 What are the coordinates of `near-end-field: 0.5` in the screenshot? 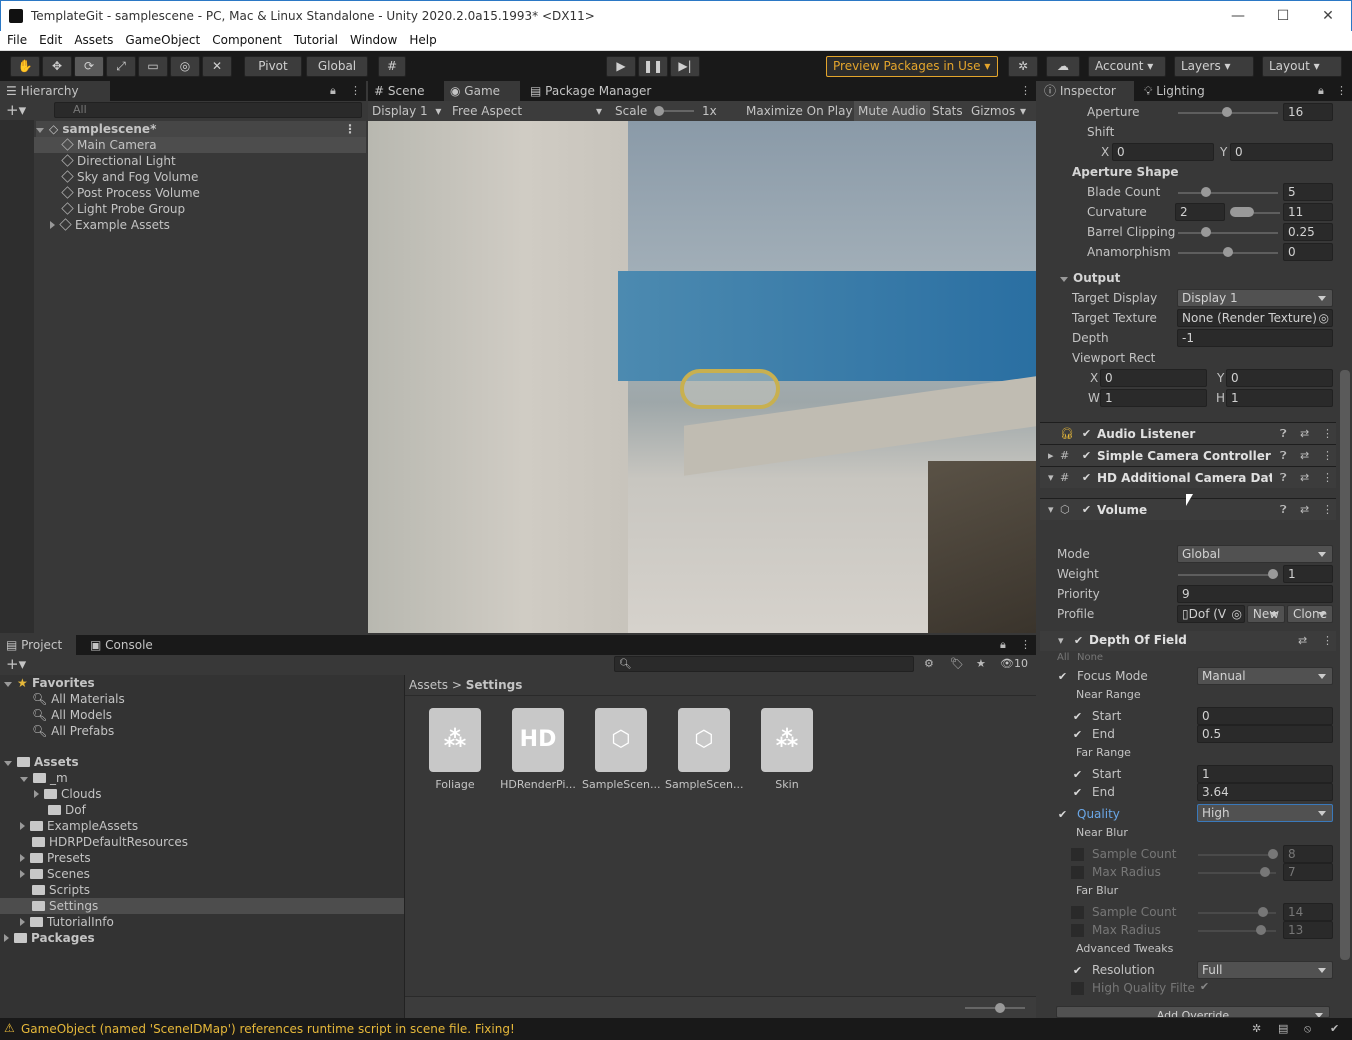 It's located at (1265, 734).